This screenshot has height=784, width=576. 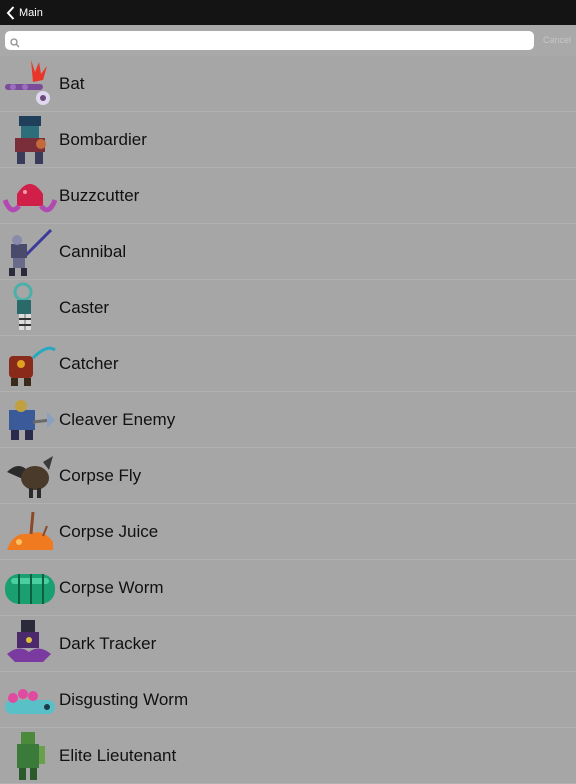 What do you see at coordinates (89, 363) in the screenshot?
I see `enemy-name: Catcher` at bounding box center [89, 363].